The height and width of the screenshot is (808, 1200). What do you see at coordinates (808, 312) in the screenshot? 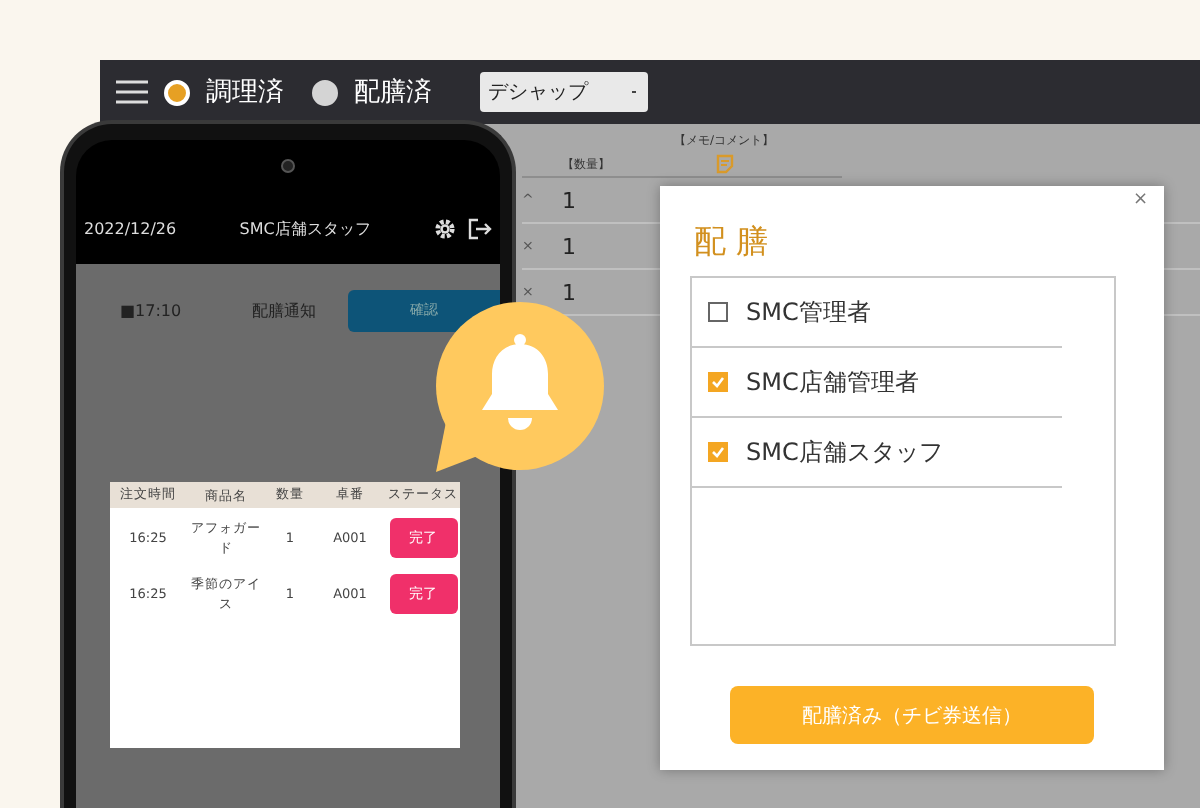
I see `option-label: SMC管理者` at bounding box center [808, 312].